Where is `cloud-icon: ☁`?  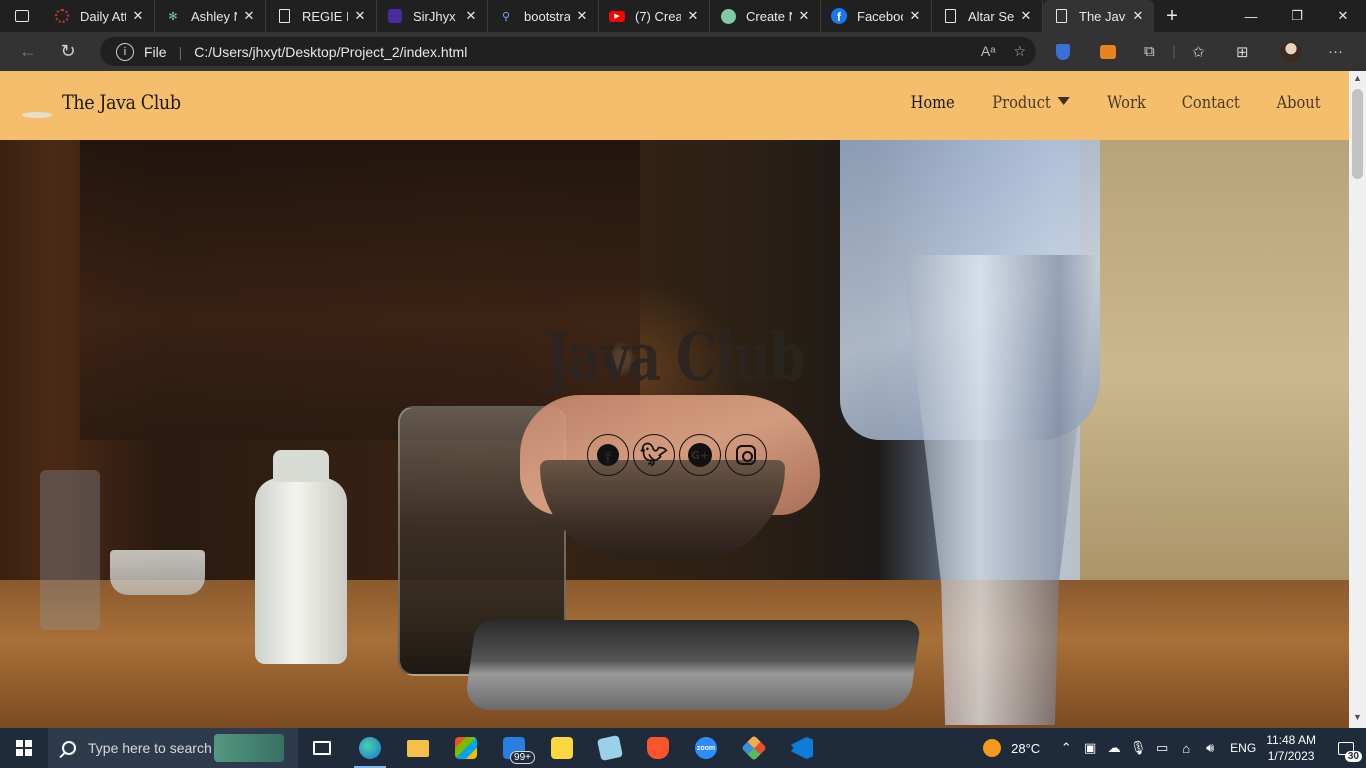 cloud-icon: ☁ is located at coordinates (1114, 748).